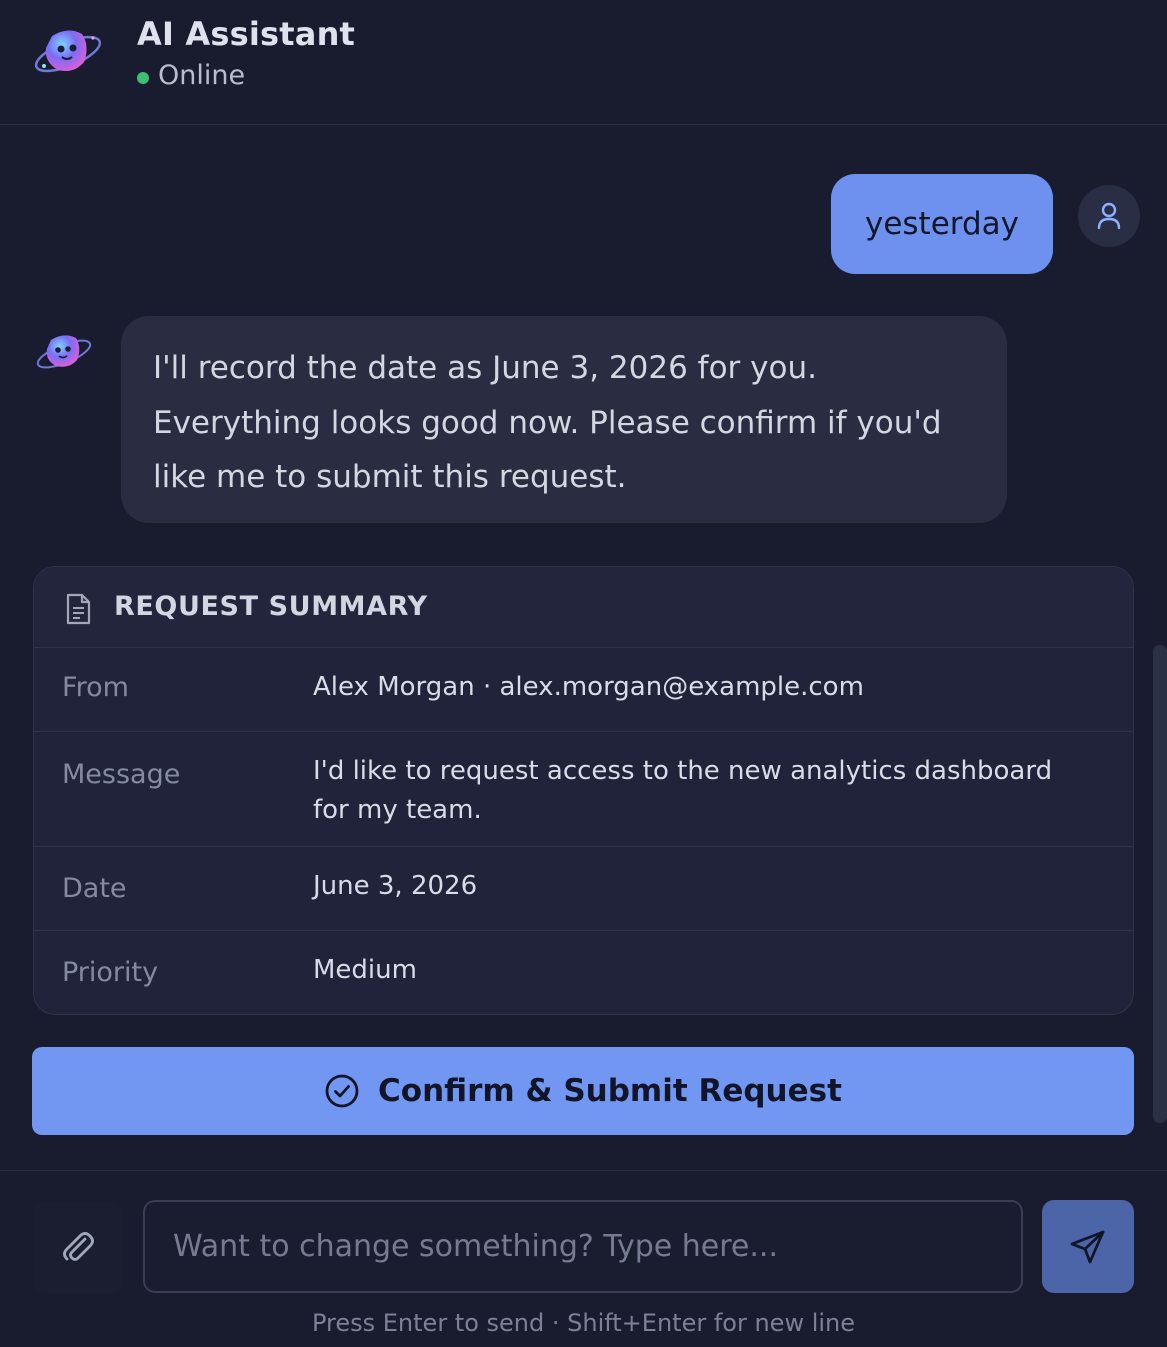 This screenshot has width=1167, height=1347. What do you see at coordinates (942, 224) in the screenshot?
I see `user-message-bubble: yesterday` at bounding box center [942, 224].